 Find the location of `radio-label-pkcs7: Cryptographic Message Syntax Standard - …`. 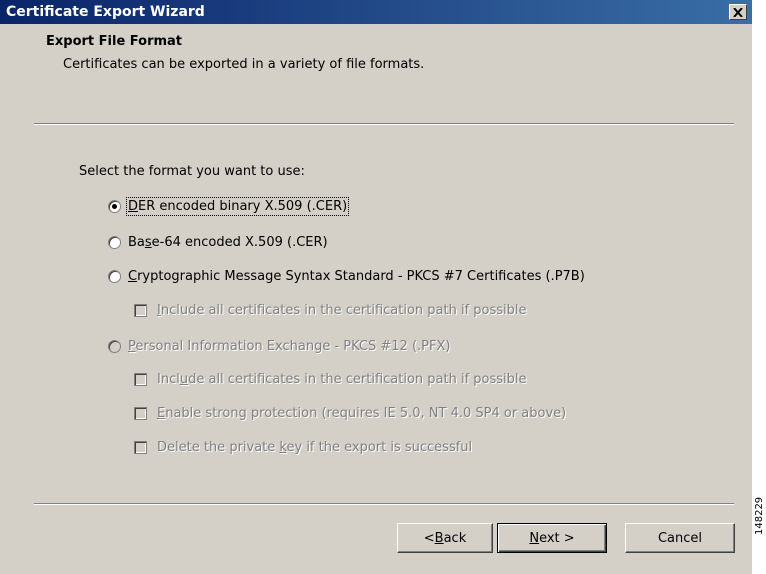

radio-label-pkcs7: Cryptographic Message Syntax Standard - … is located at coordinates (356, 276).